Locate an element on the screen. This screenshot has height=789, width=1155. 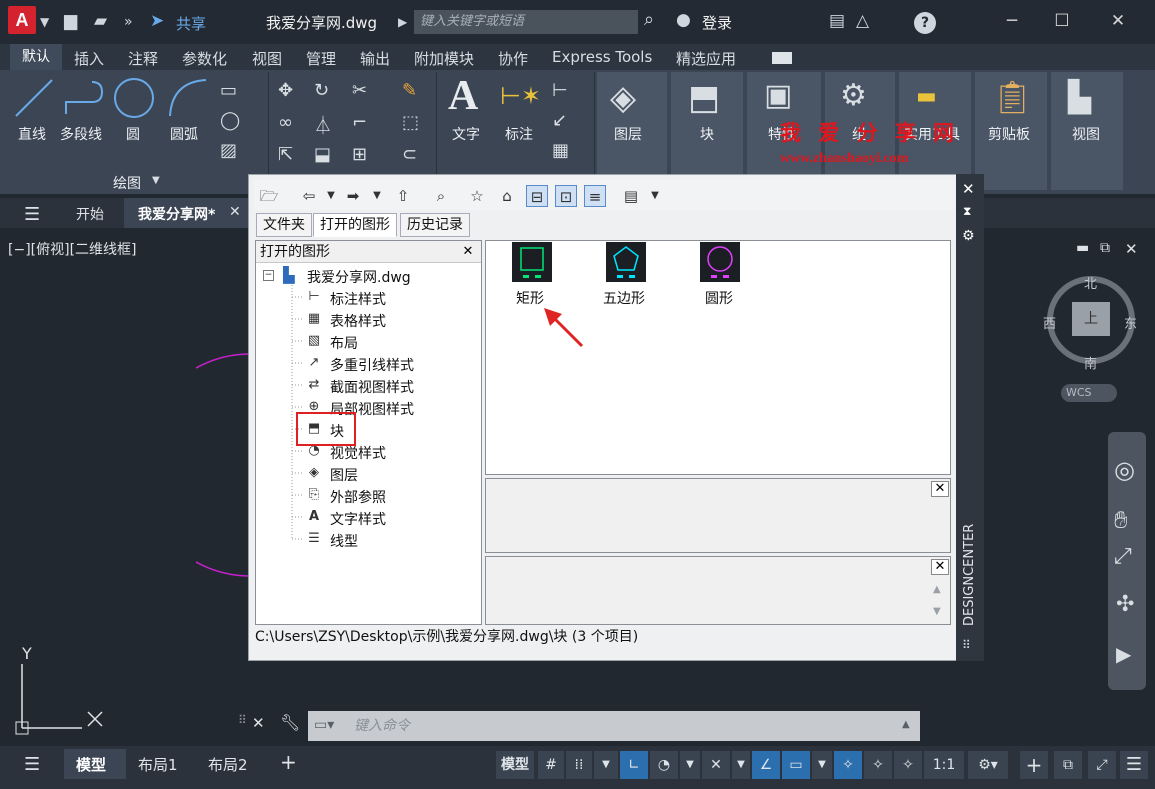
model-space-button: 模型 is located at coordinates (515, 765).